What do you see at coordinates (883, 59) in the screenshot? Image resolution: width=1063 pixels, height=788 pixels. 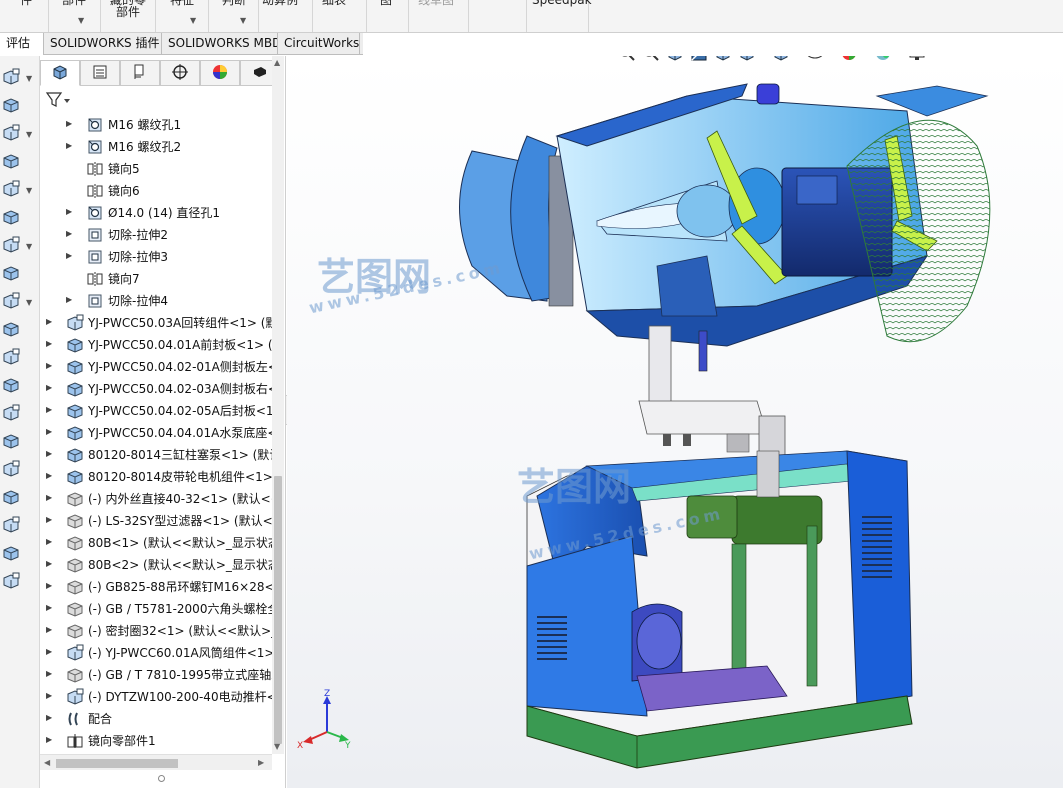 I see `apply-scene-icon` at bounding box center [883, 59].